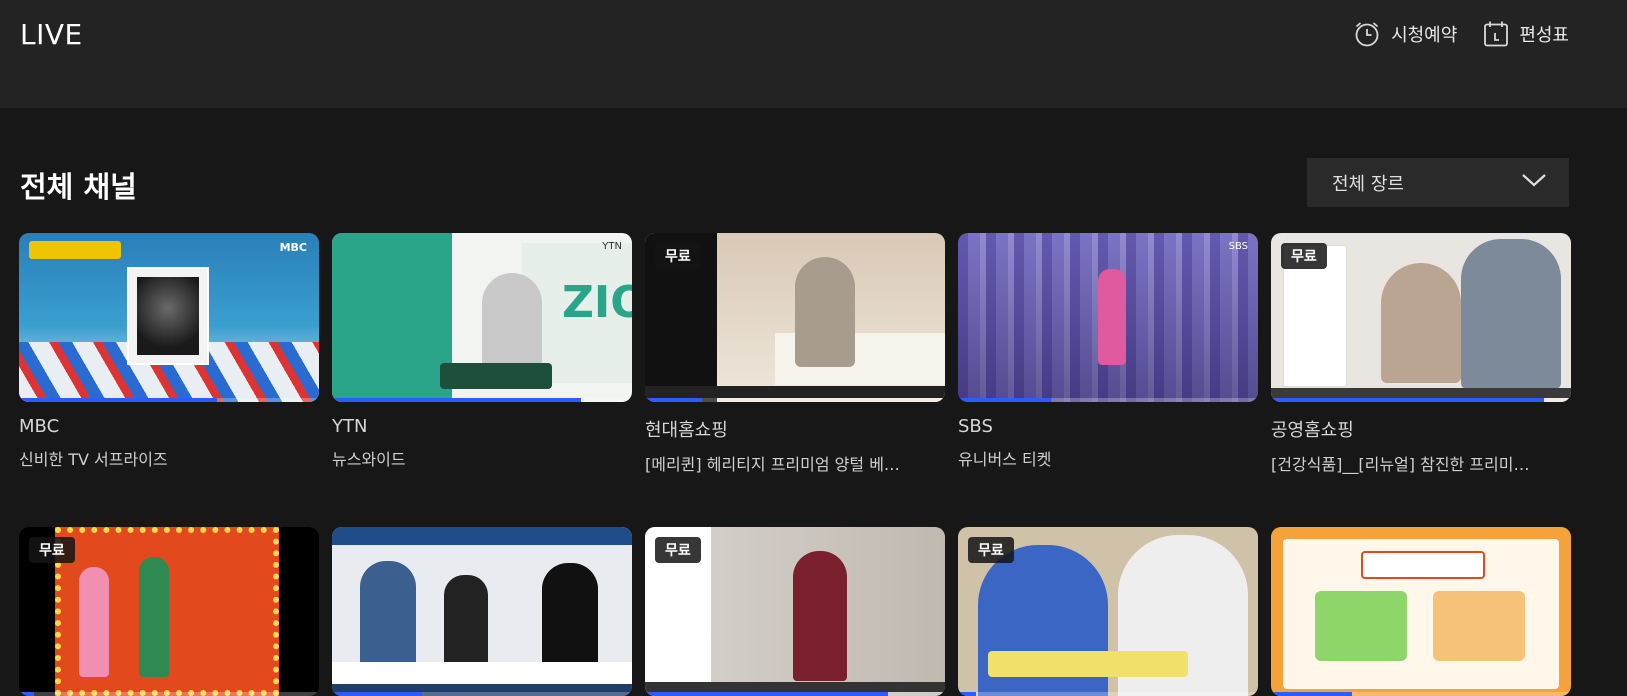 This screenshot has height=696, width=1627. Describe the element at coordinates (1005, 459) in the screenshot. I see `program-title: 유니버스 티켓` at that location.